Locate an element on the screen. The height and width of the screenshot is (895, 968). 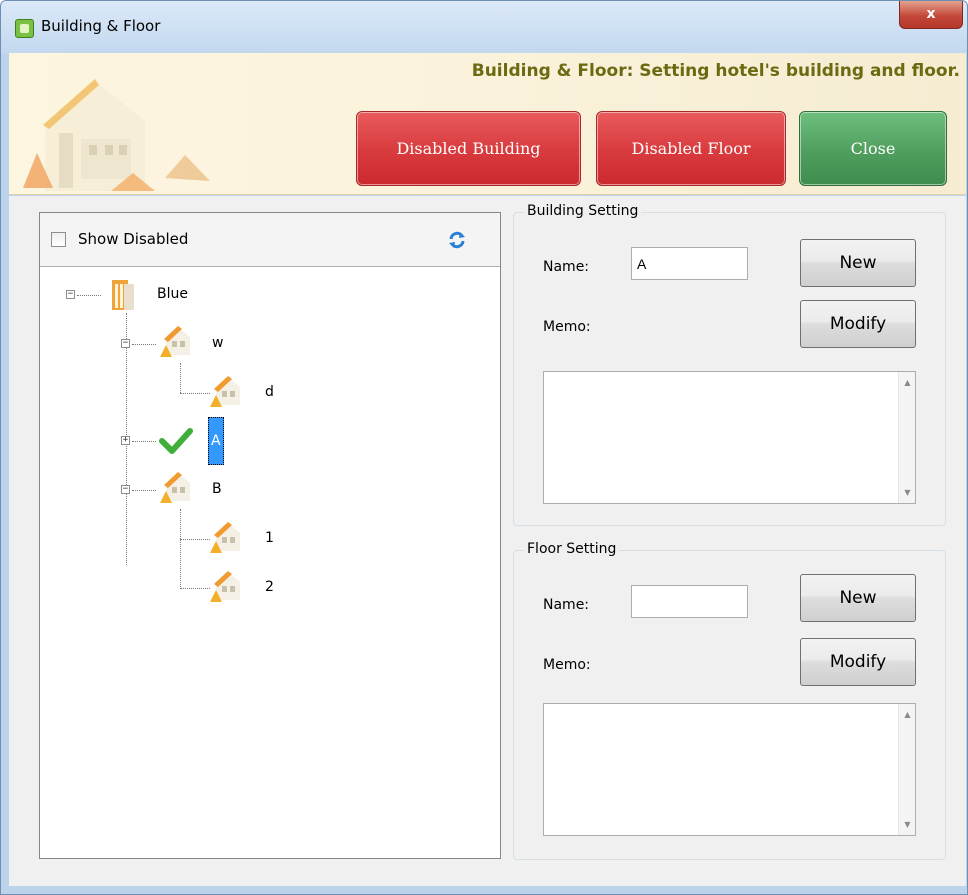
building-name-input is located at coordinates (689, 263).